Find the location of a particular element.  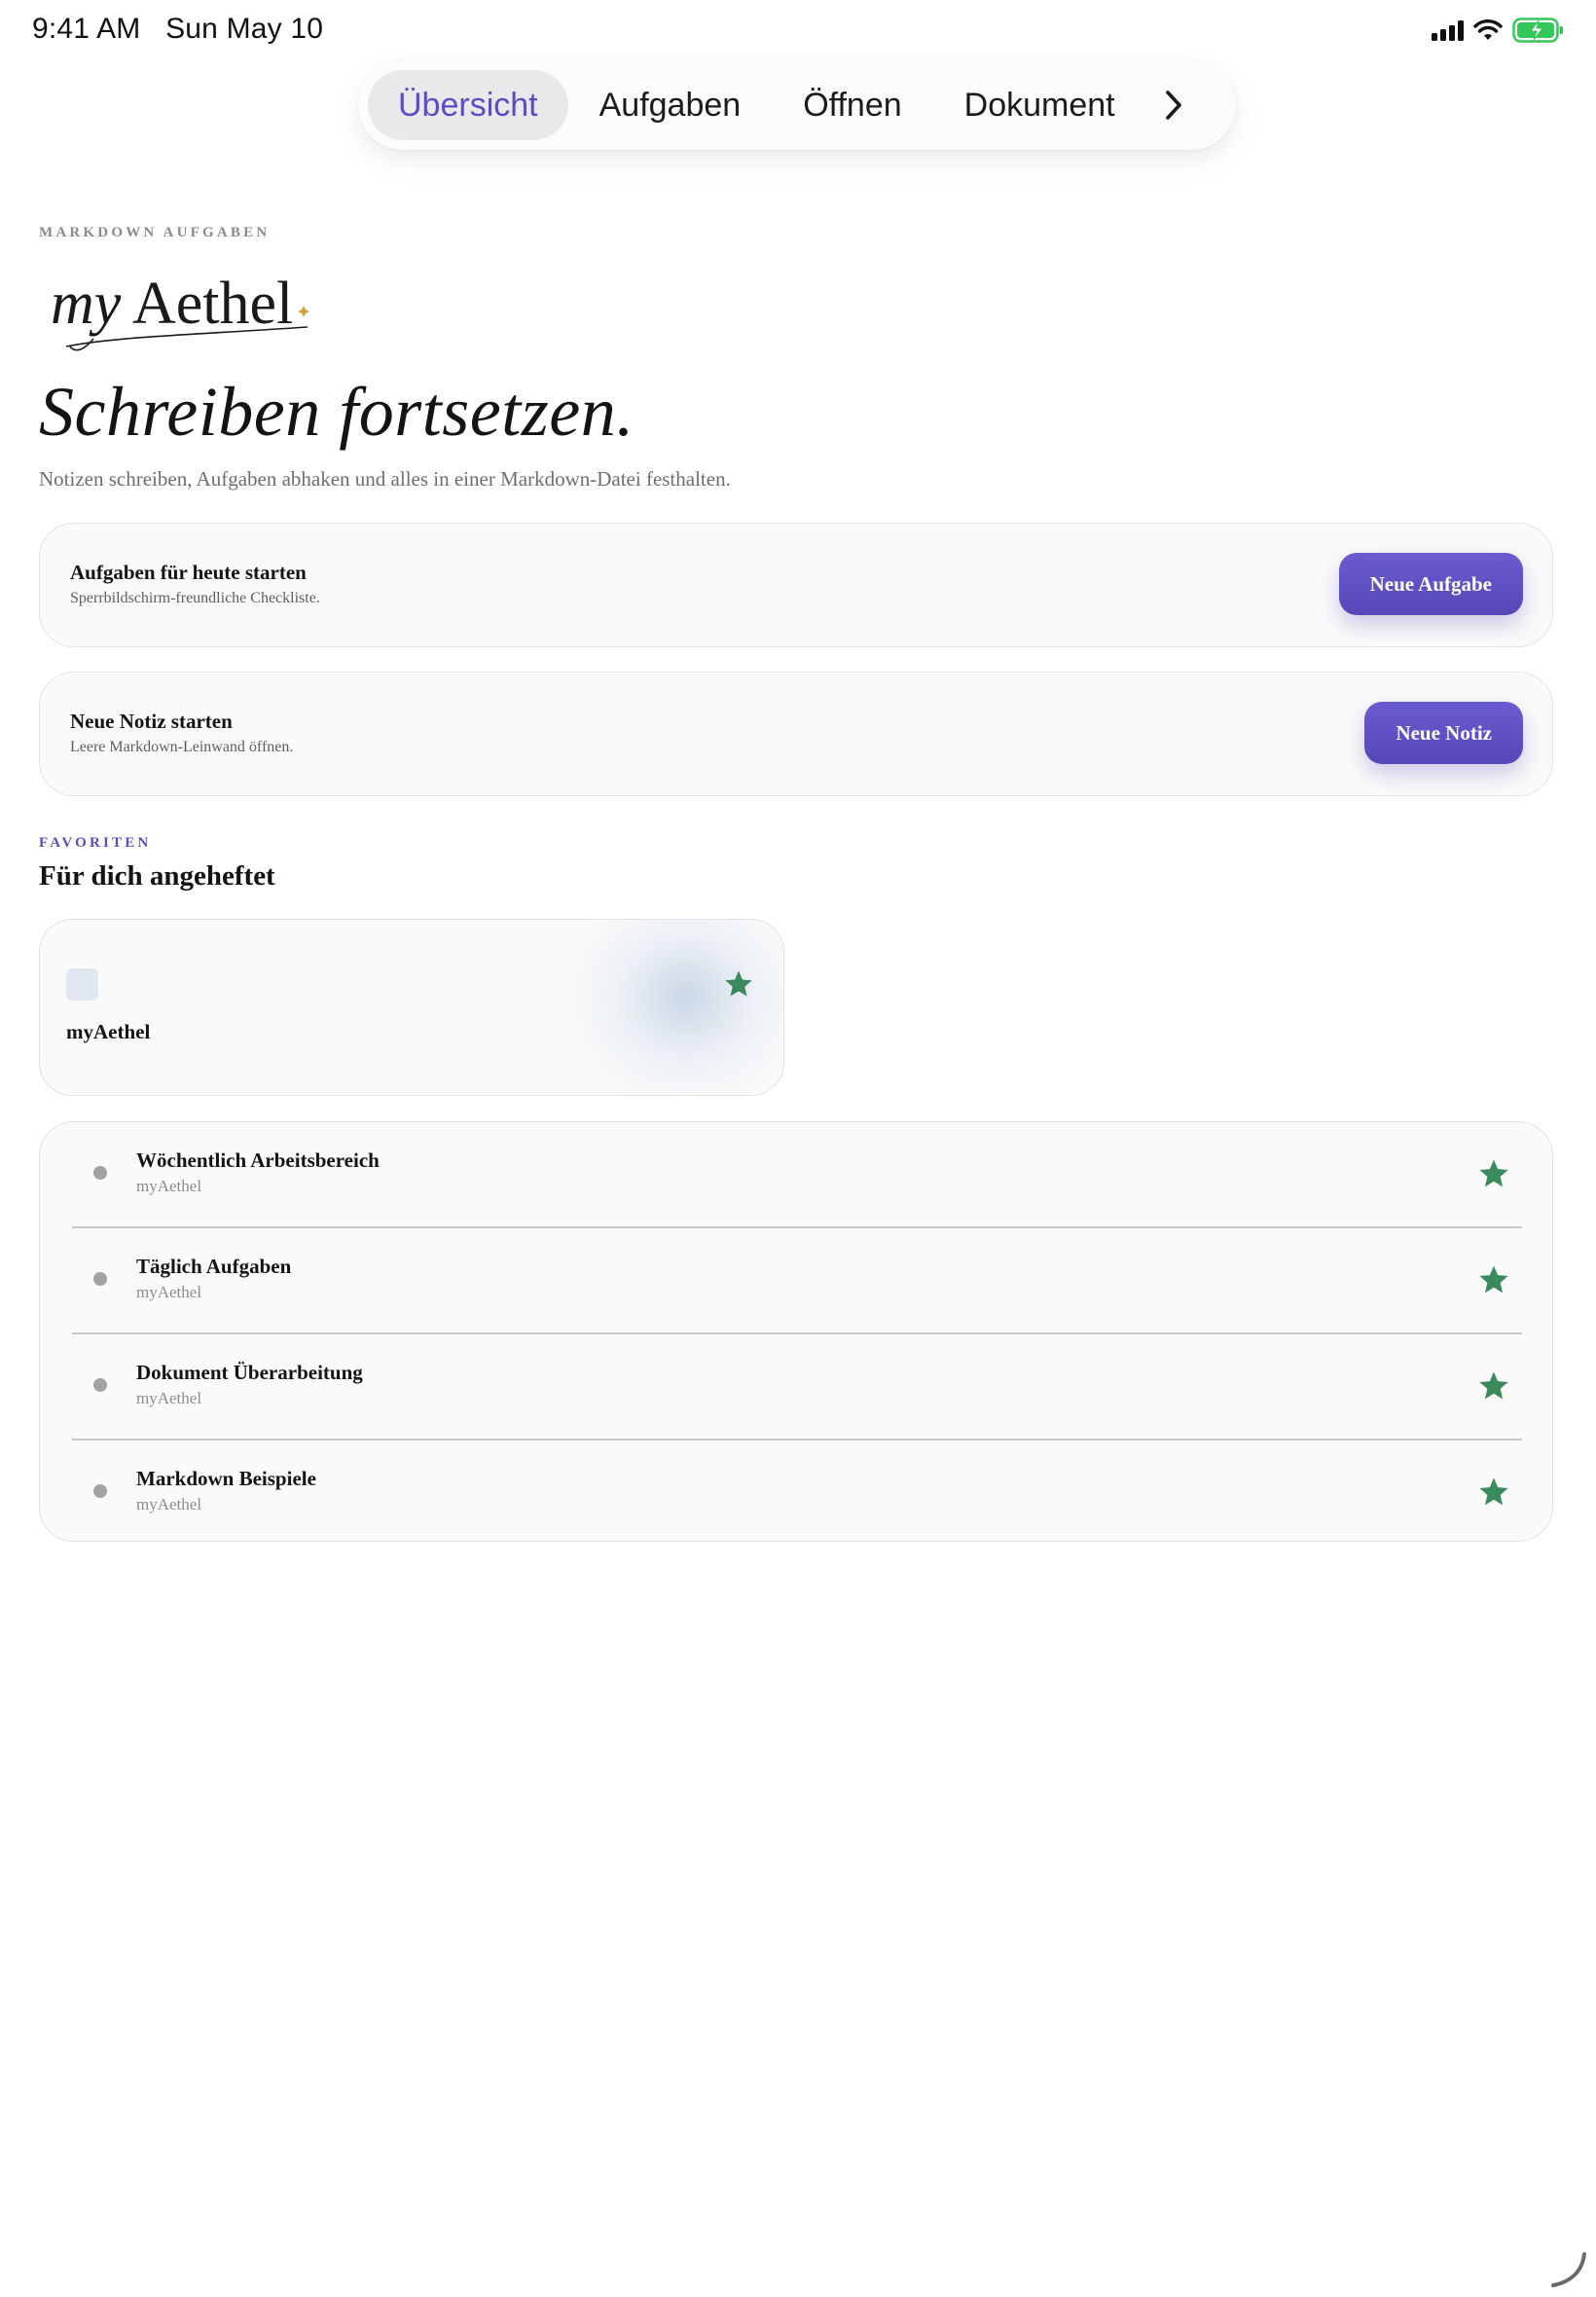

tab-more-button is located at coordinates (1173, 105).